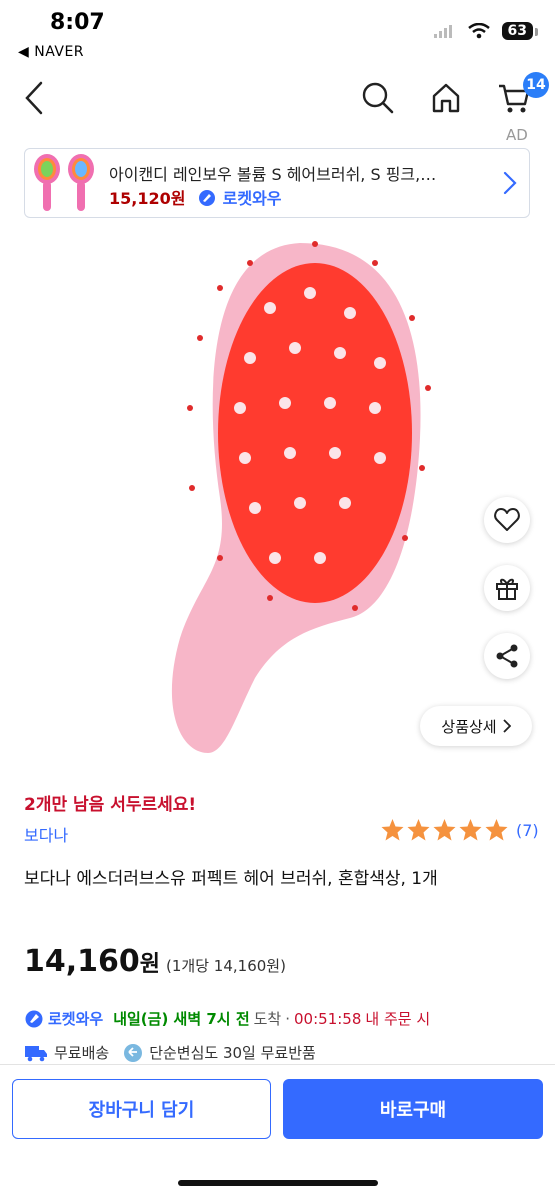 This screenshot has width=555, height=1201. I want to click on delivery-eta: 내일(금) 새벽 7시 전, so click(181, 1019).